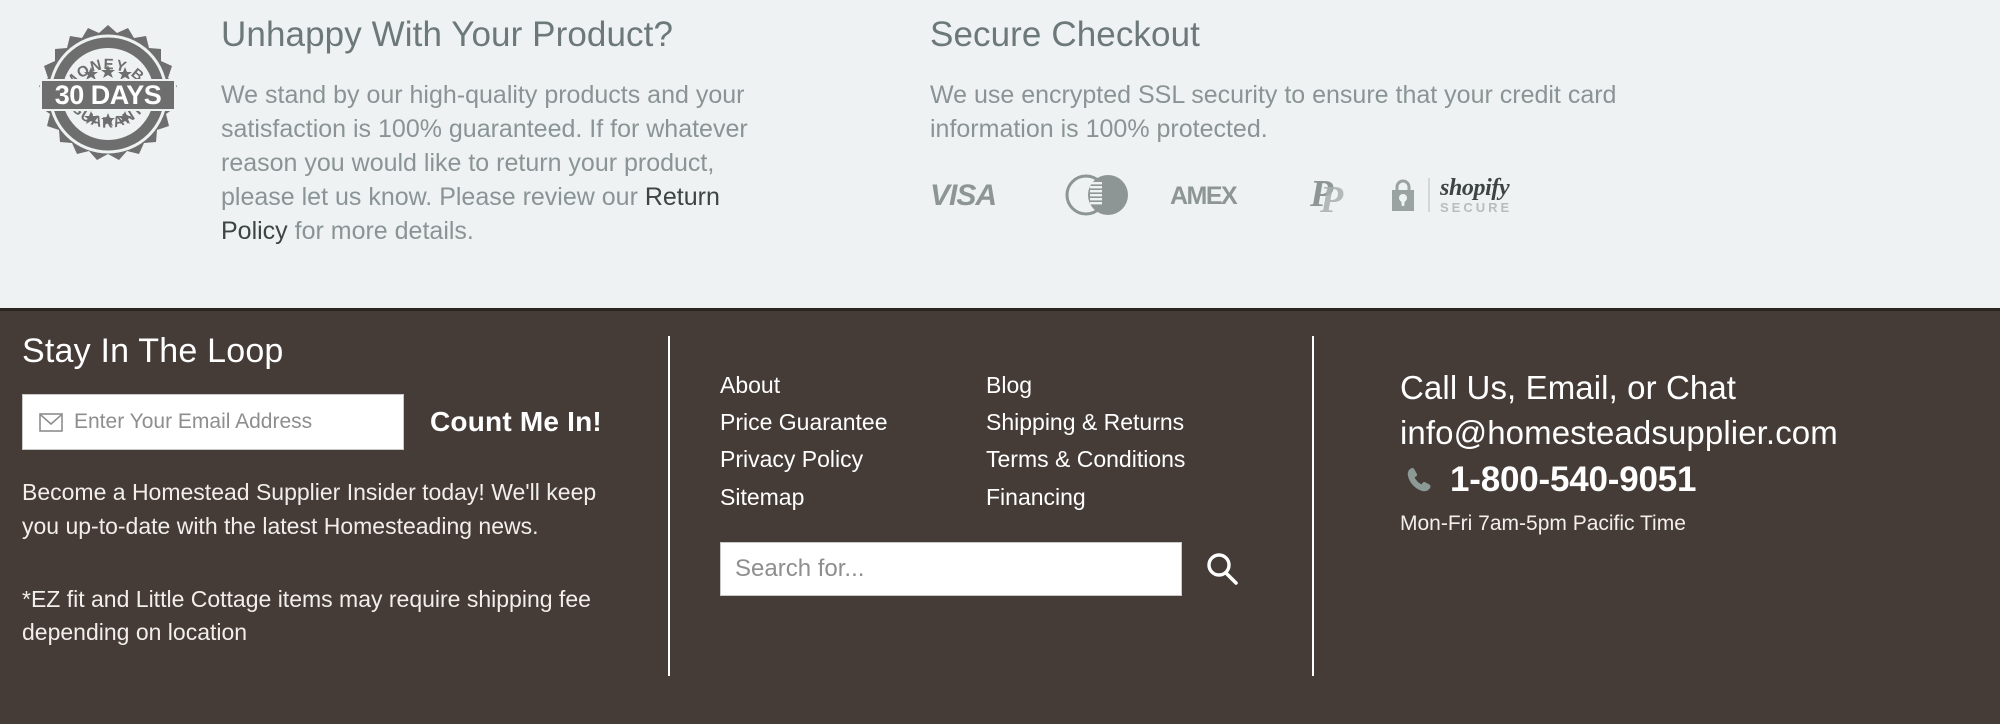 Image resolution: width=2000 pixels, height=724 pixels. Describe the element at coordinates (1065, 34) in the screenshot. I see `secure-checkout-heading: Secure Checkout` at that location.